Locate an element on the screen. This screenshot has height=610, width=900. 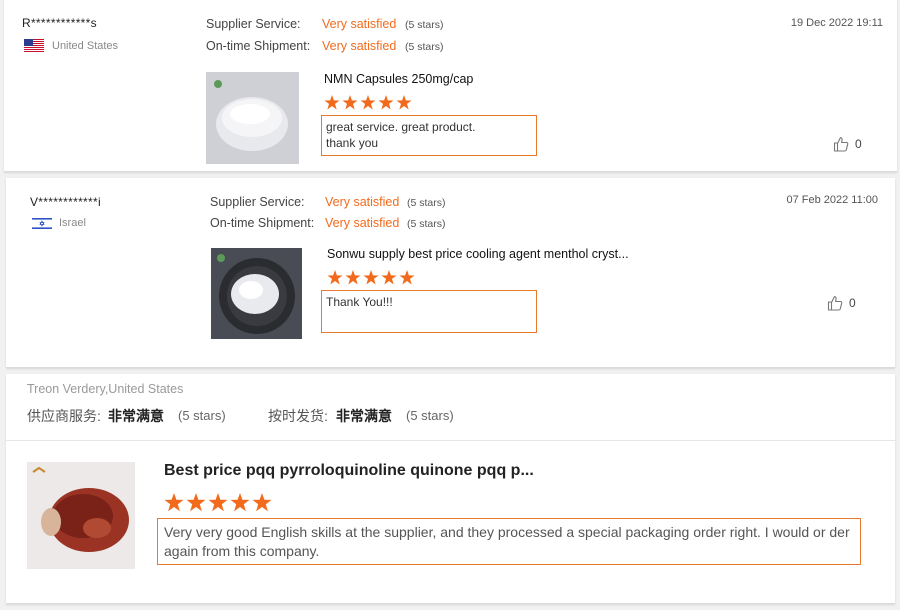
israel-flag-icon is located at coordinates (42, 223).